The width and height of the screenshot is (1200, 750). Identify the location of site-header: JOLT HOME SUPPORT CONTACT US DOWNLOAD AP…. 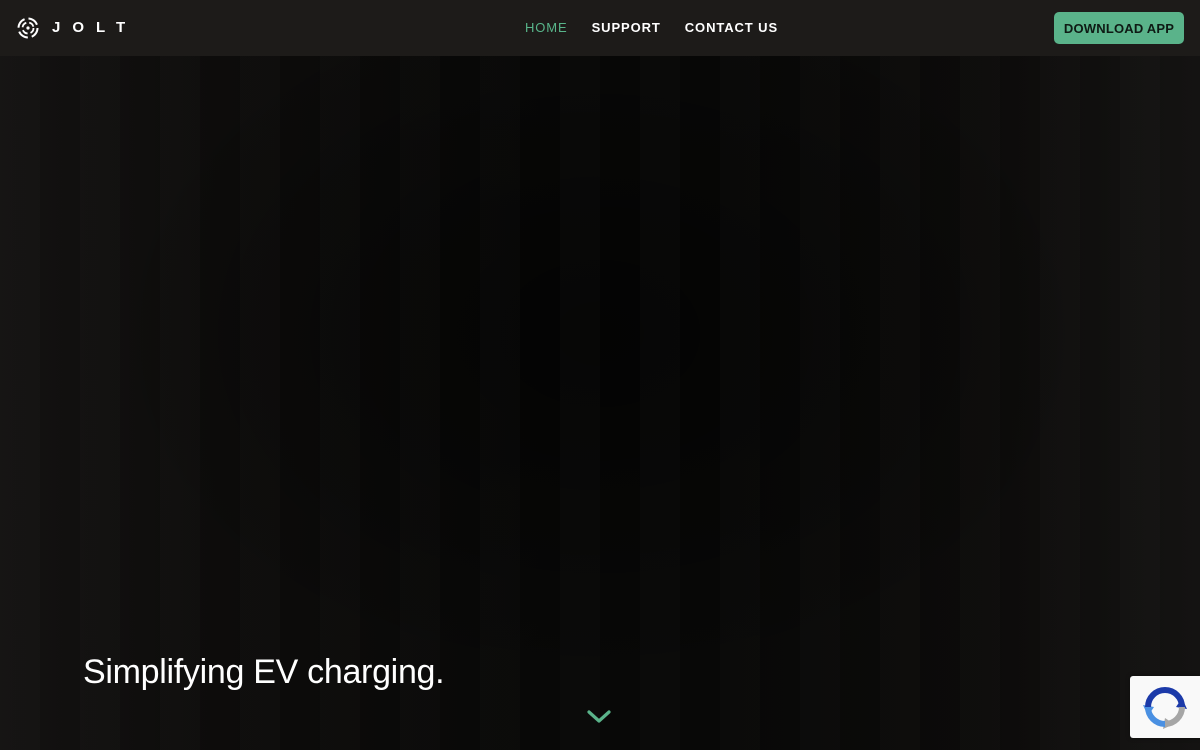
(600, 28).